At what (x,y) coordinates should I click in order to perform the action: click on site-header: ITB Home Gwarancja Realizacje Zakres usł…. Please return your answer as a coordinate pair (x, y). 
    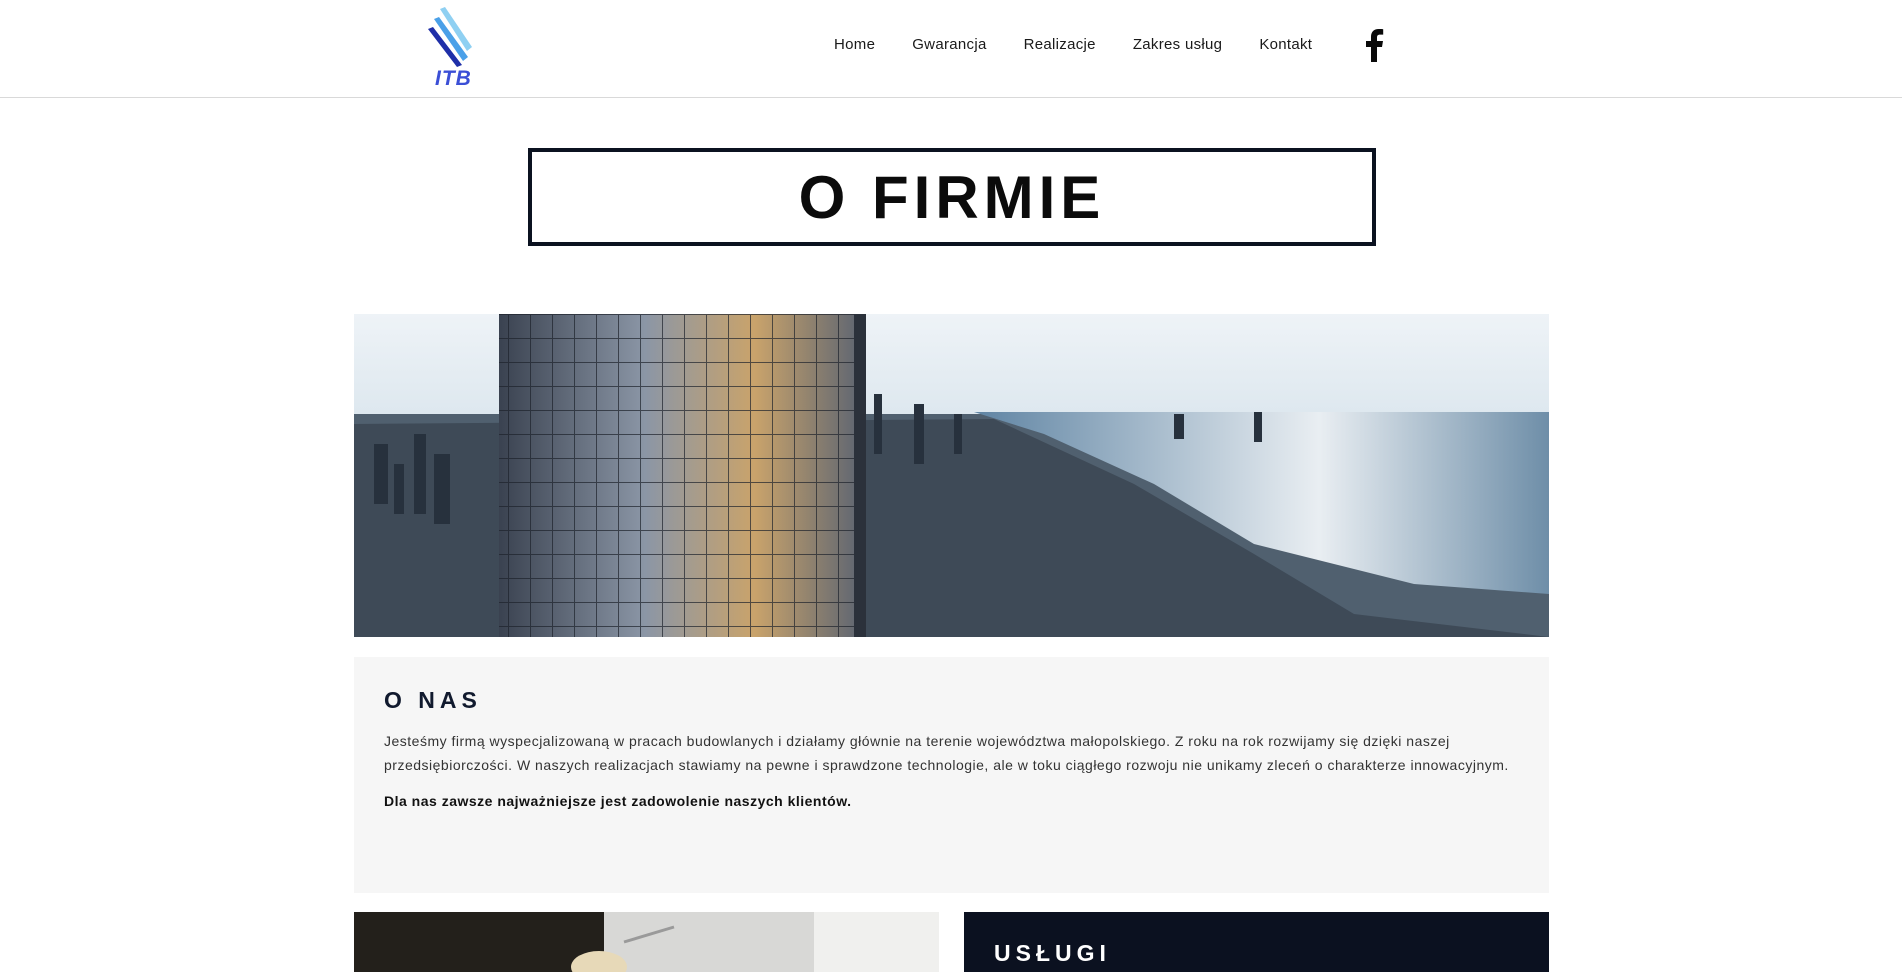
    Looking at the image, I should click on (951, 49).